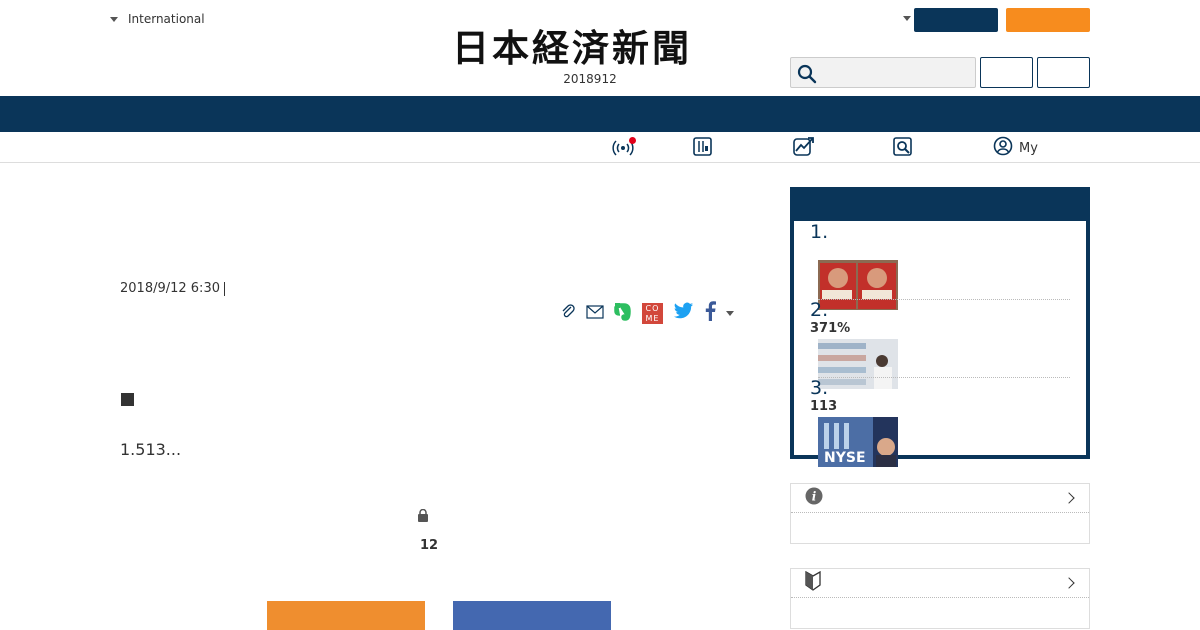 This screenshot has width=1200, height=630. I want to click on notification-dot, so click(632, 140).